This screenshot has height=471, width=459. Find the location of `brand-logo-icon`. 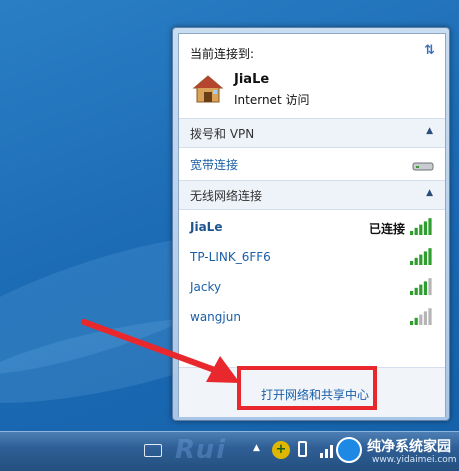

brand-logo-icon is located at coordinates (349, 450).